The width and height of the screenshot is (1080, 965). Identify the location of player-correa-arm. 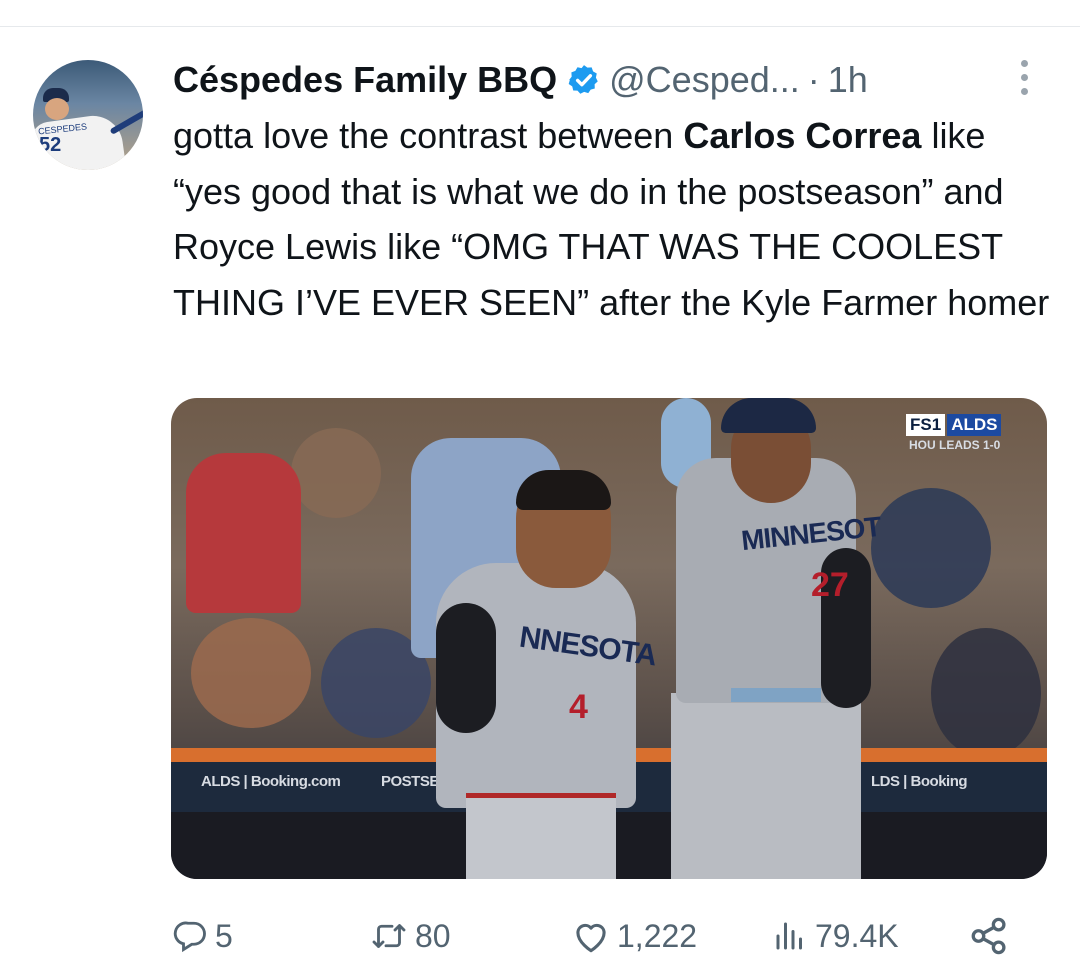
(466, 668).